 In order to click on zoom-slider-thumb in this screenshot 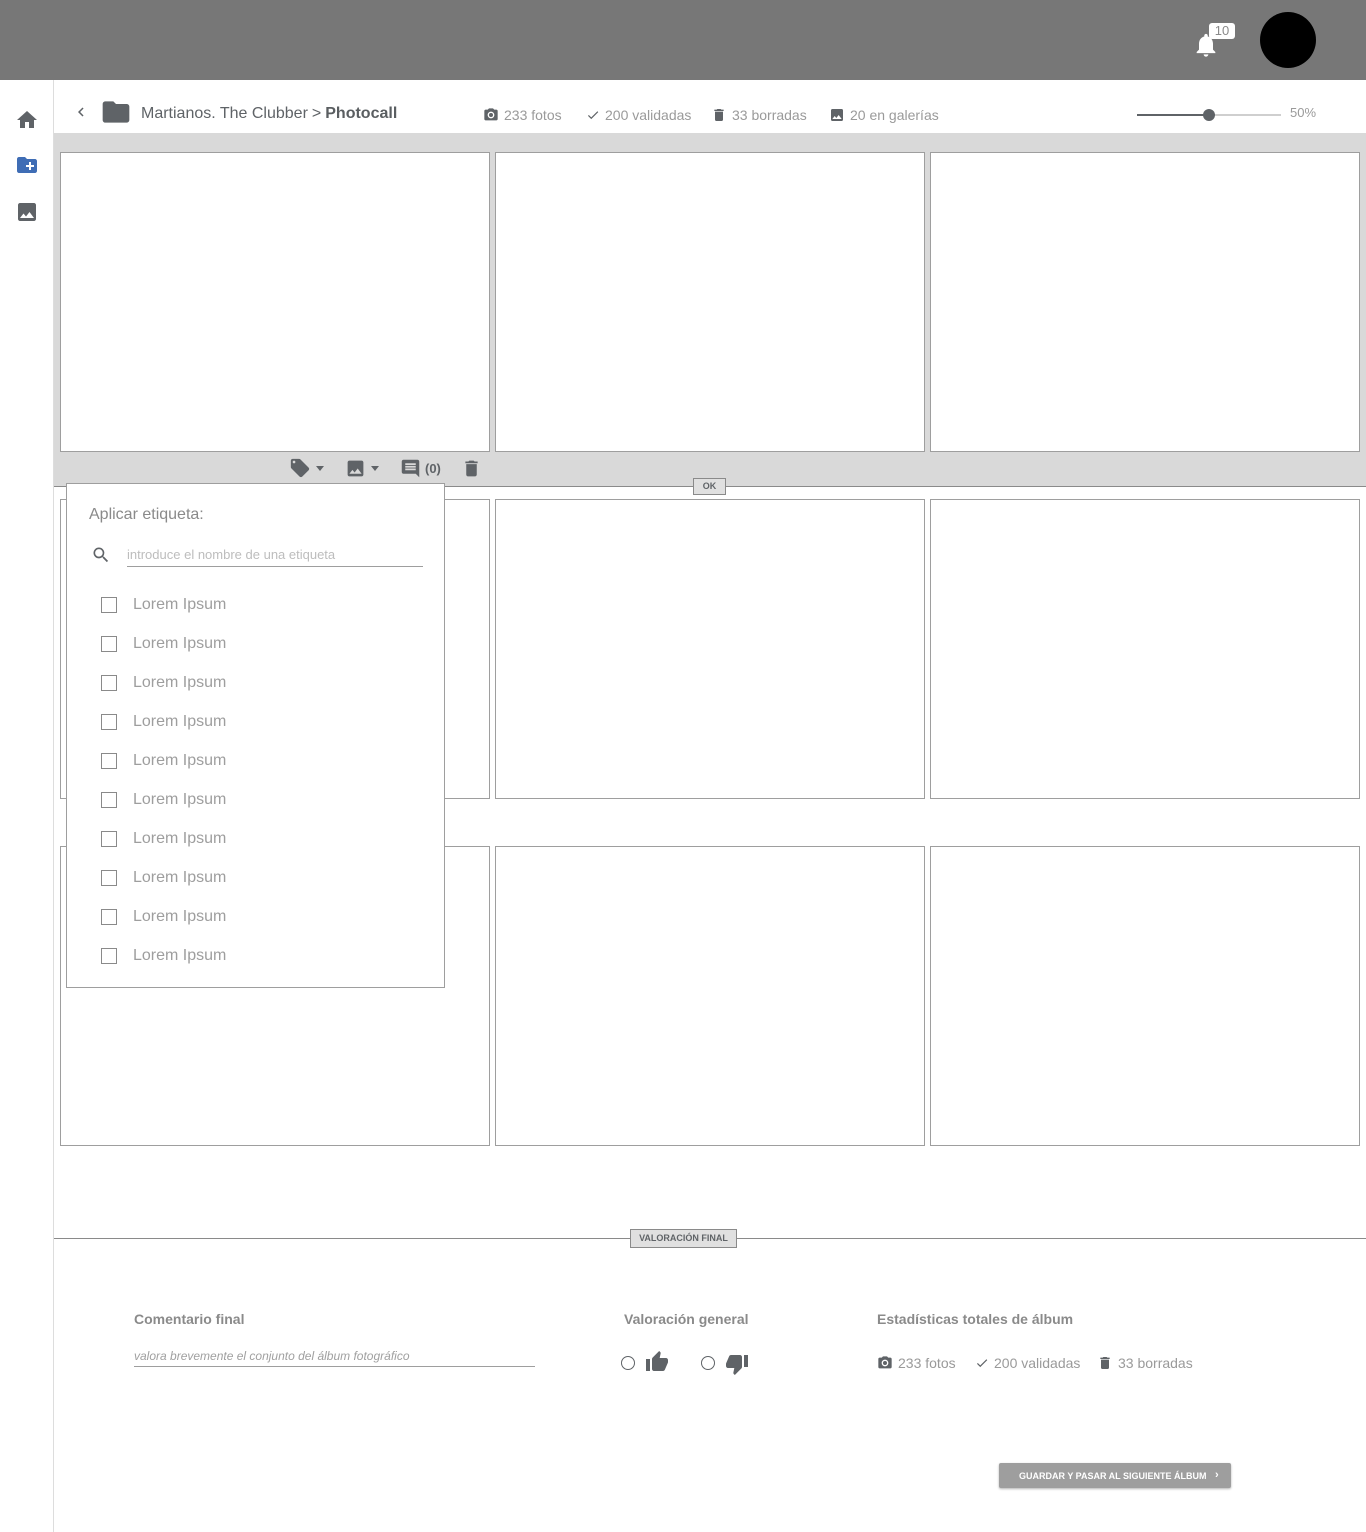, I will do `click(1209, 115)`.